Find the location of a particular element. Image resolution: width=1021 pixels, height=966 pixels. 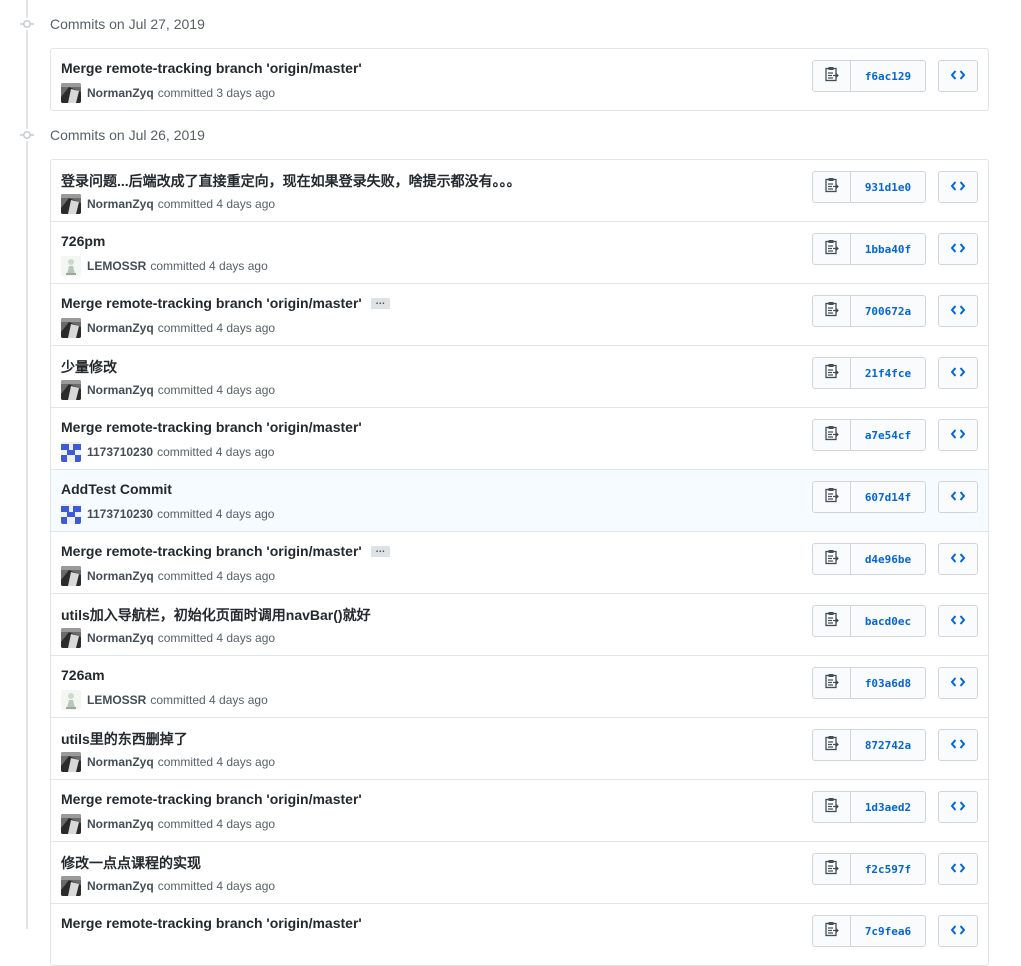

commit-message-link: 726pm is located at coordinates (83, 241).